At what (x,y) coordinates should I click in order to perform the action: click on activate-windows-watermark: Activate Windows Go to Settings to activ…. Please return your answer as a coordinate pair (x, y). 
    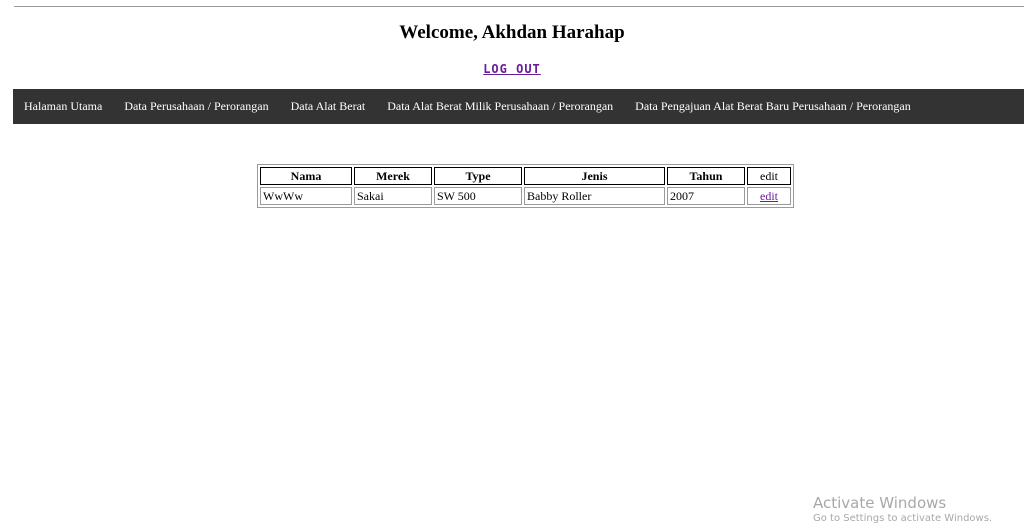
    Looking at the image, I should click on (902, 510).